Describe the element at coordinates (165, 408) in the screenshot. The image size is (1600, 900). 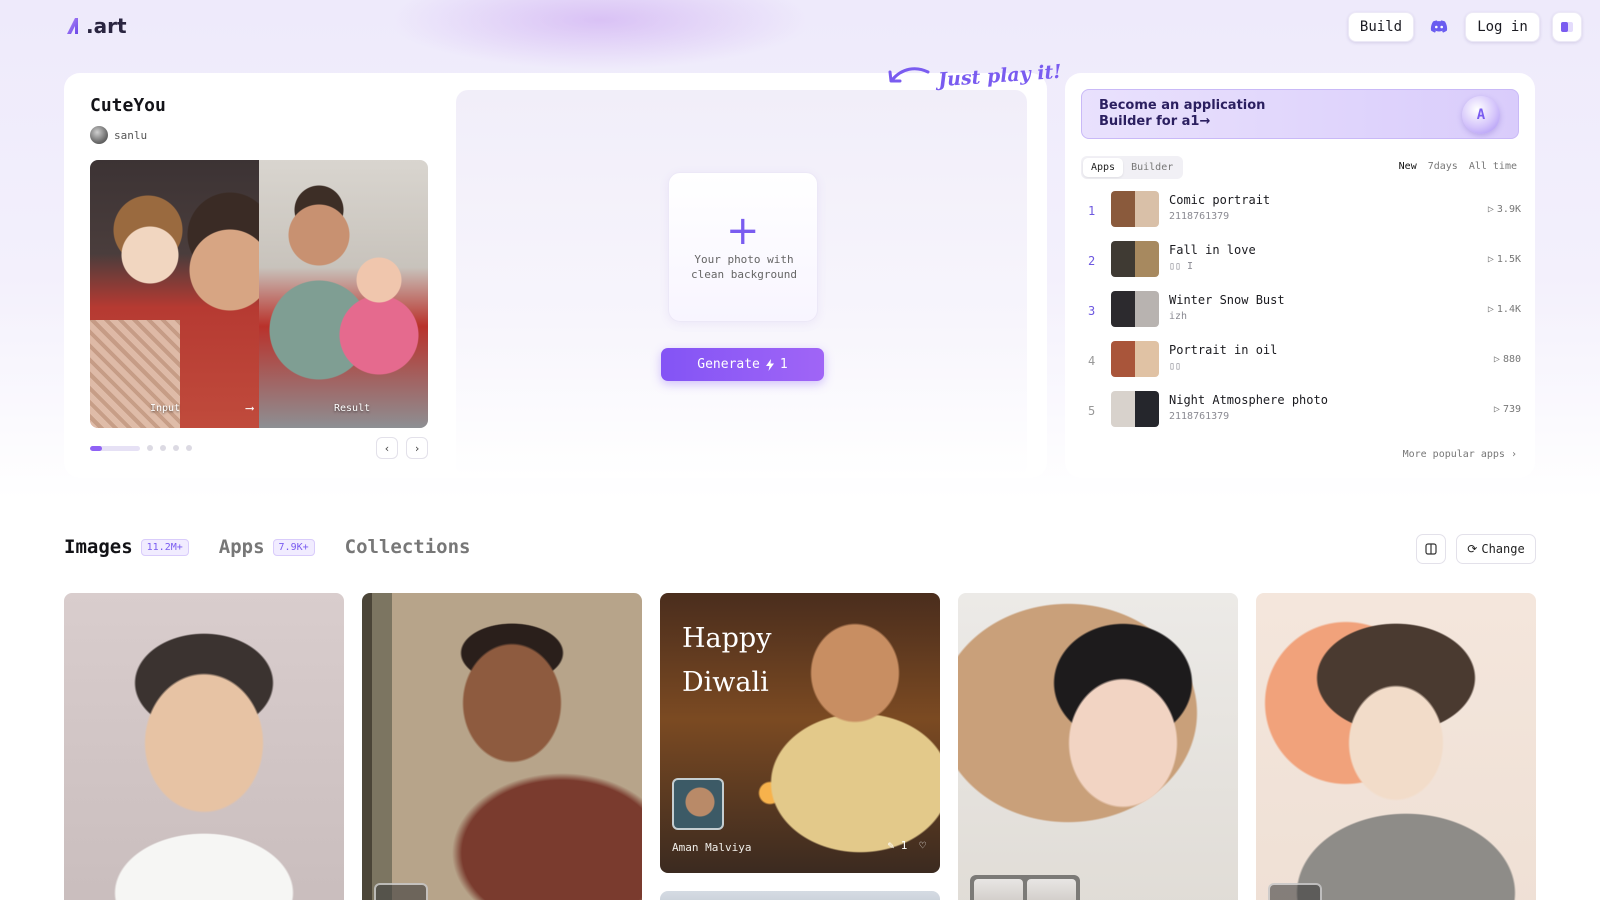
I see `input-label: Input` at that location.